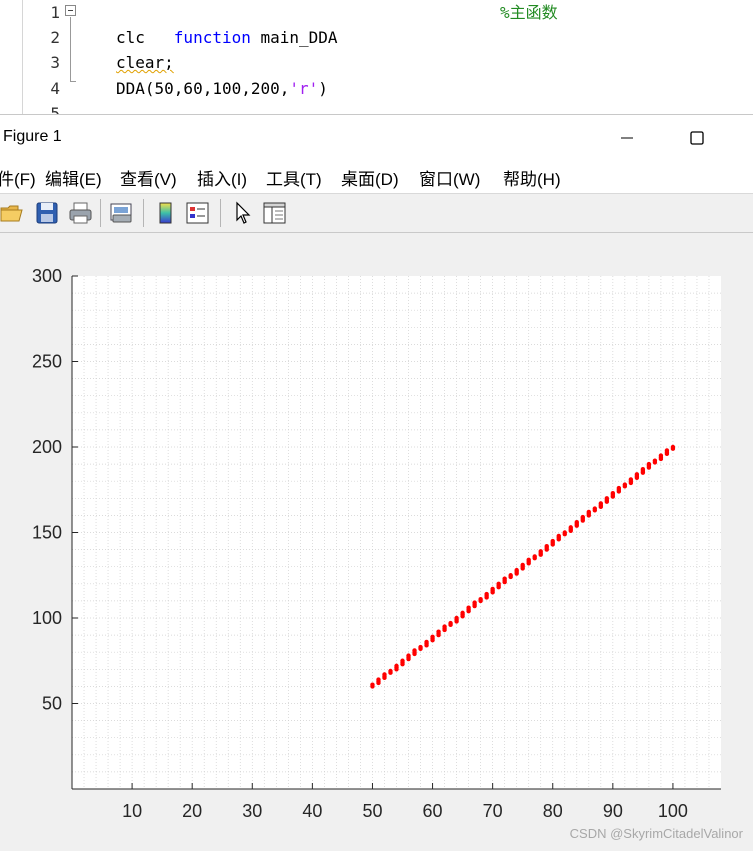 The width and height of the screenshot is (753, 851). I want to click on y-tick-label: 200, so click(47, 447).